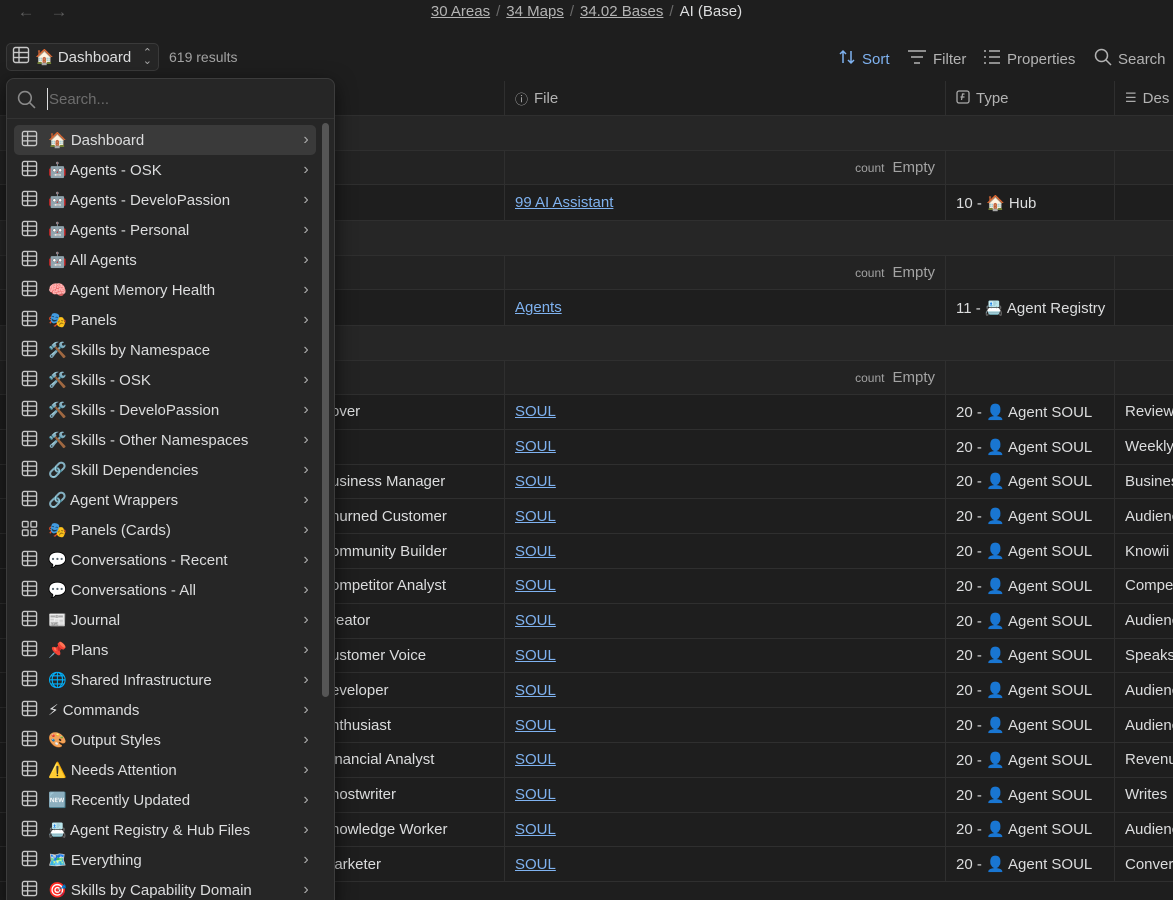 The height and width of the screenshot is (900, 1173). I want to click on cell-description: Revenu, so click(1144, 760).